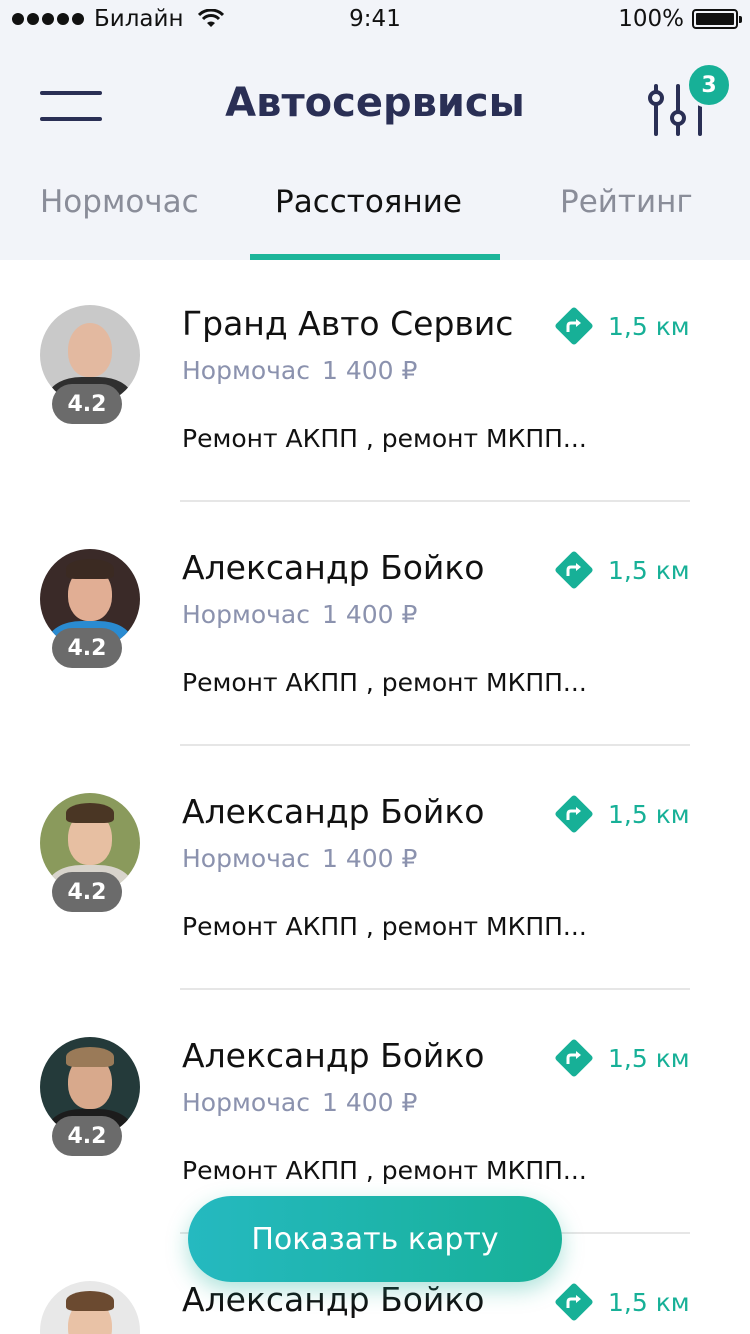 This screenshot has height=1334, width=750. Describe the element at coordinates (375, 20) in the screenshot. I see `status-bar: Билайн 9:41 100%` at that location.